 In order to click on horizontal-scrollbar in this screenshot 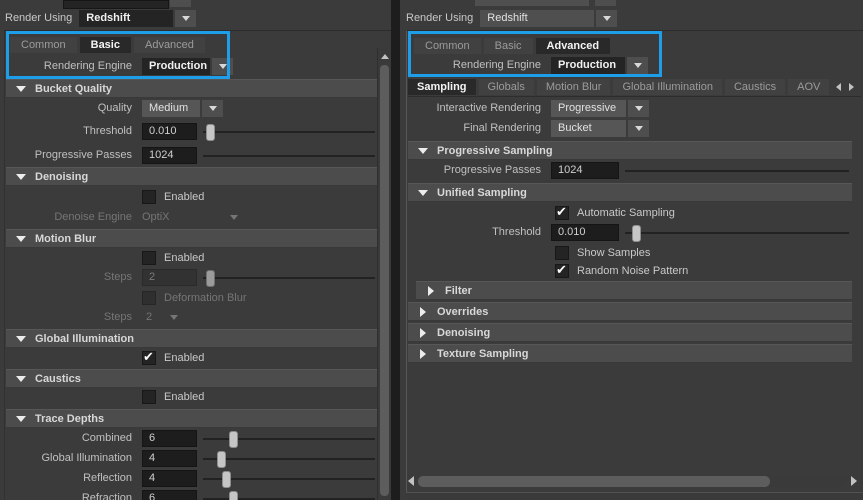, I will do `click(632, 481)`.